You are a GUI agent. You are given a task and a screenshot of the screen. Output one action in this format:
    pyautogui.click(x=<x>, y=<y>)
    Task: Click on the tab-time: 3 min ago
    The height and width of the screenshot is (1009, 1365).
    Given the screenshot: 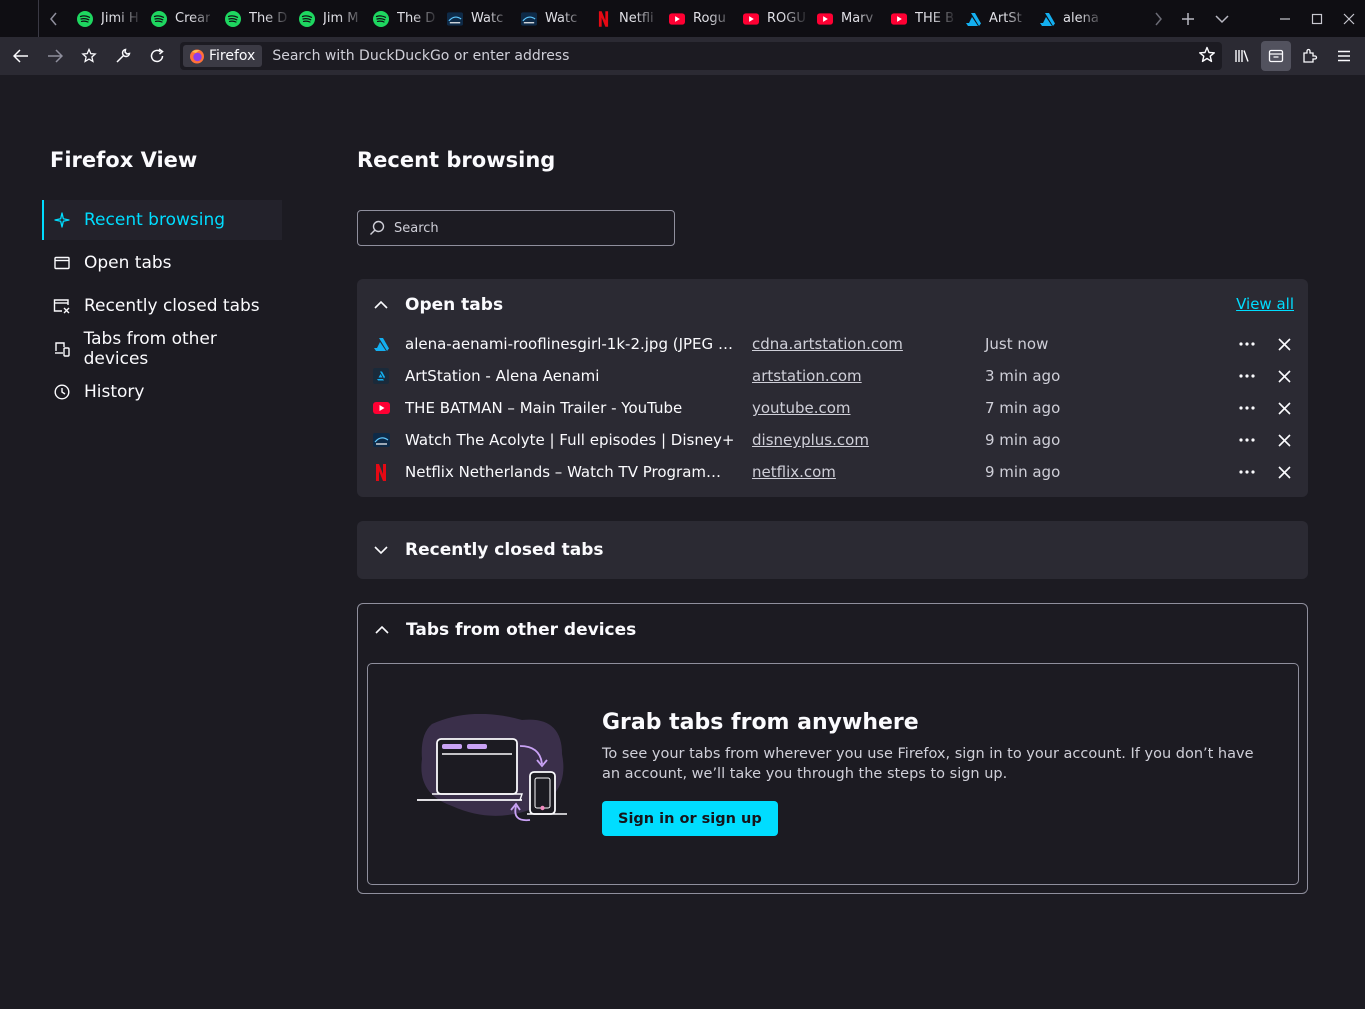 What is the action you would take?
    pyautogui.click(x=1023, y=376)
    